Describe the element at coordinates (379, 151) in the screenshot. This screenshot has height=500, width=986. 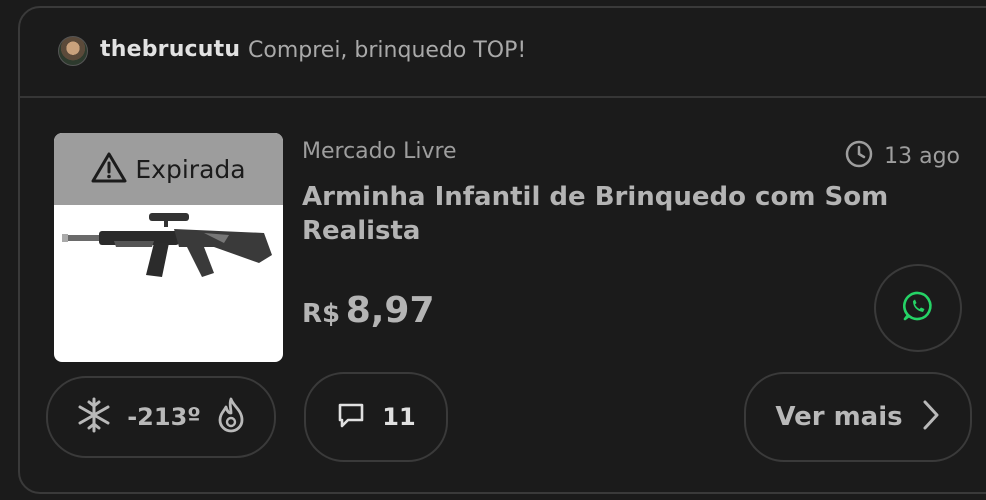
I see `store-name: Mercado Livre` at that location.